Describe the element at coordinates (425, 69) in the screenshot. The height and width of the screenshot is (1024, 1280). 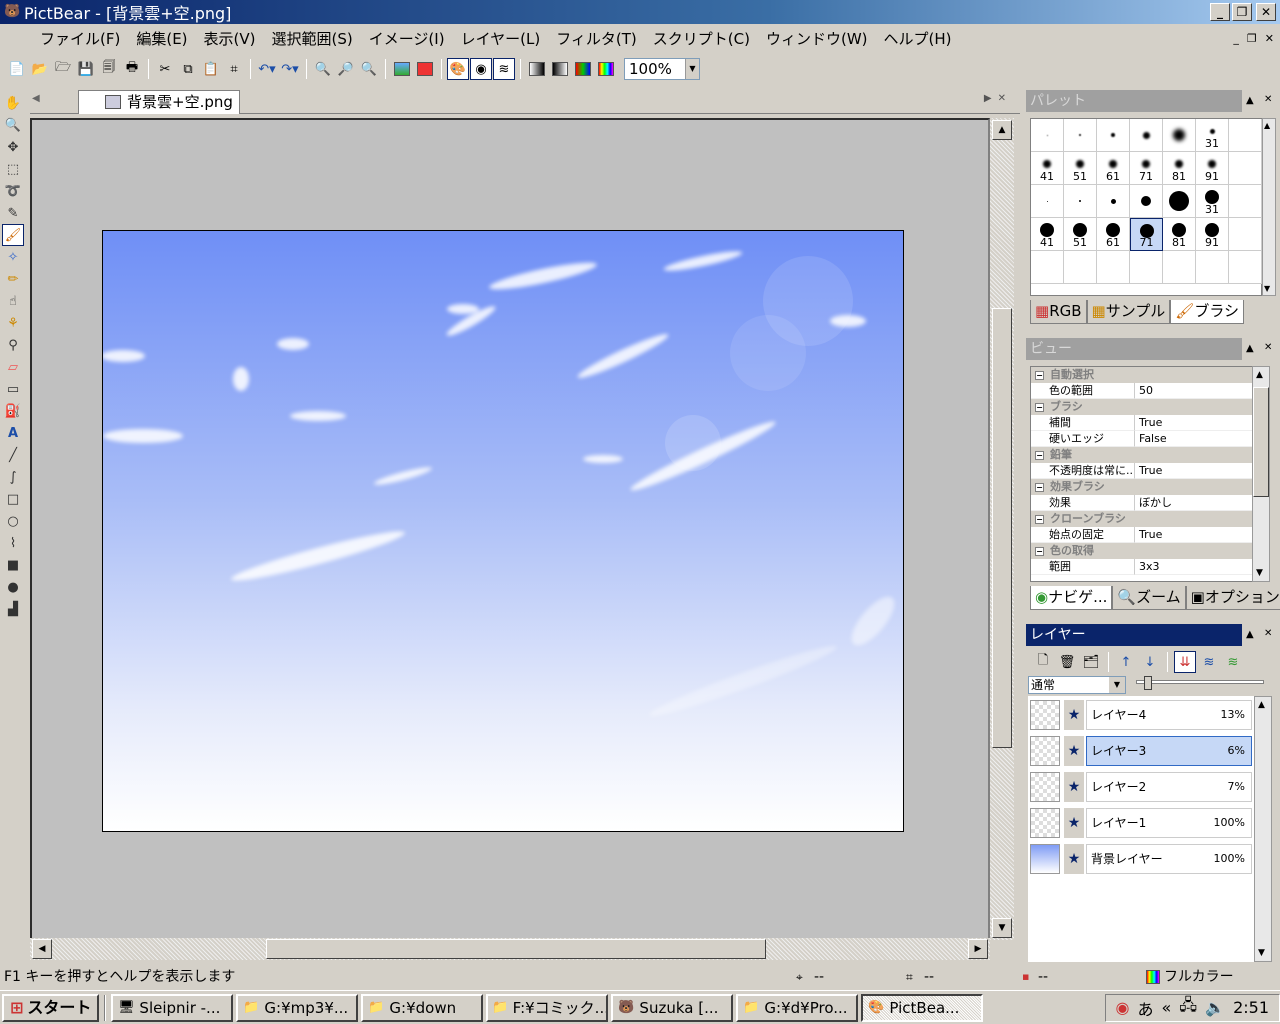
I see `mail-icon` at that location.